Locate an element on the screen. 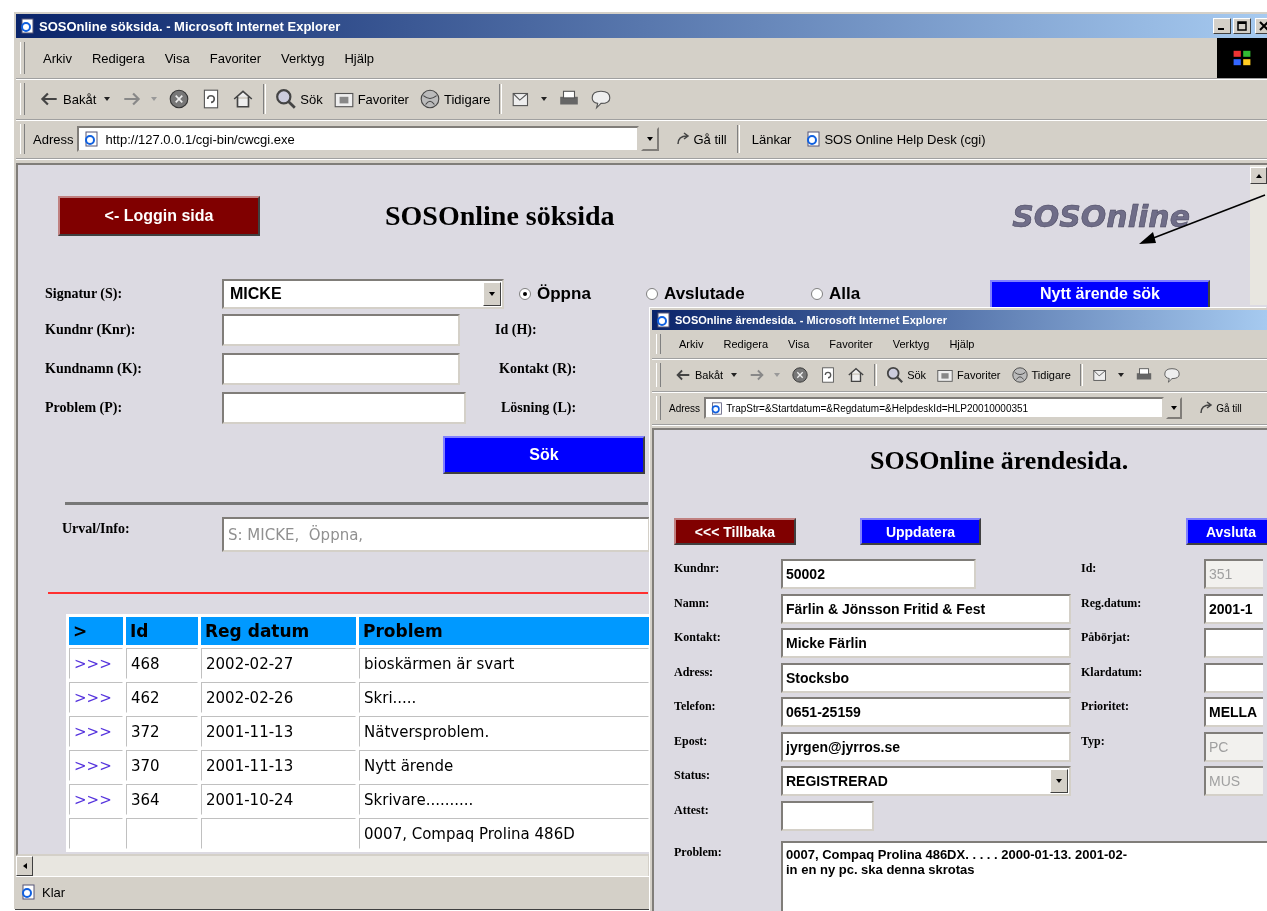 The width and height of the screenshot is (1267, 911). logo: SOSOnline is located at coordinates (1101, 216).